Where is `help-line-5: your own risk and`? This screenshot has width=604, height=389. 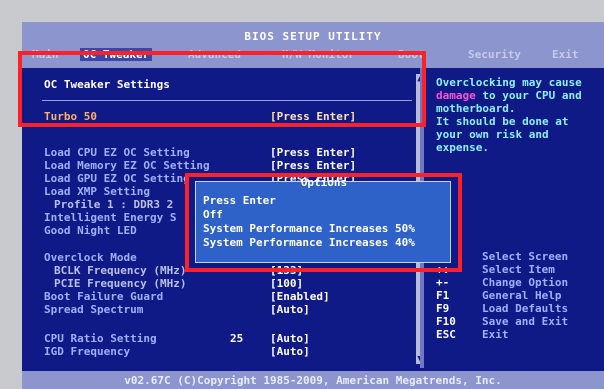
help-line-5: your own risk and is located at coordinates (492, 134).